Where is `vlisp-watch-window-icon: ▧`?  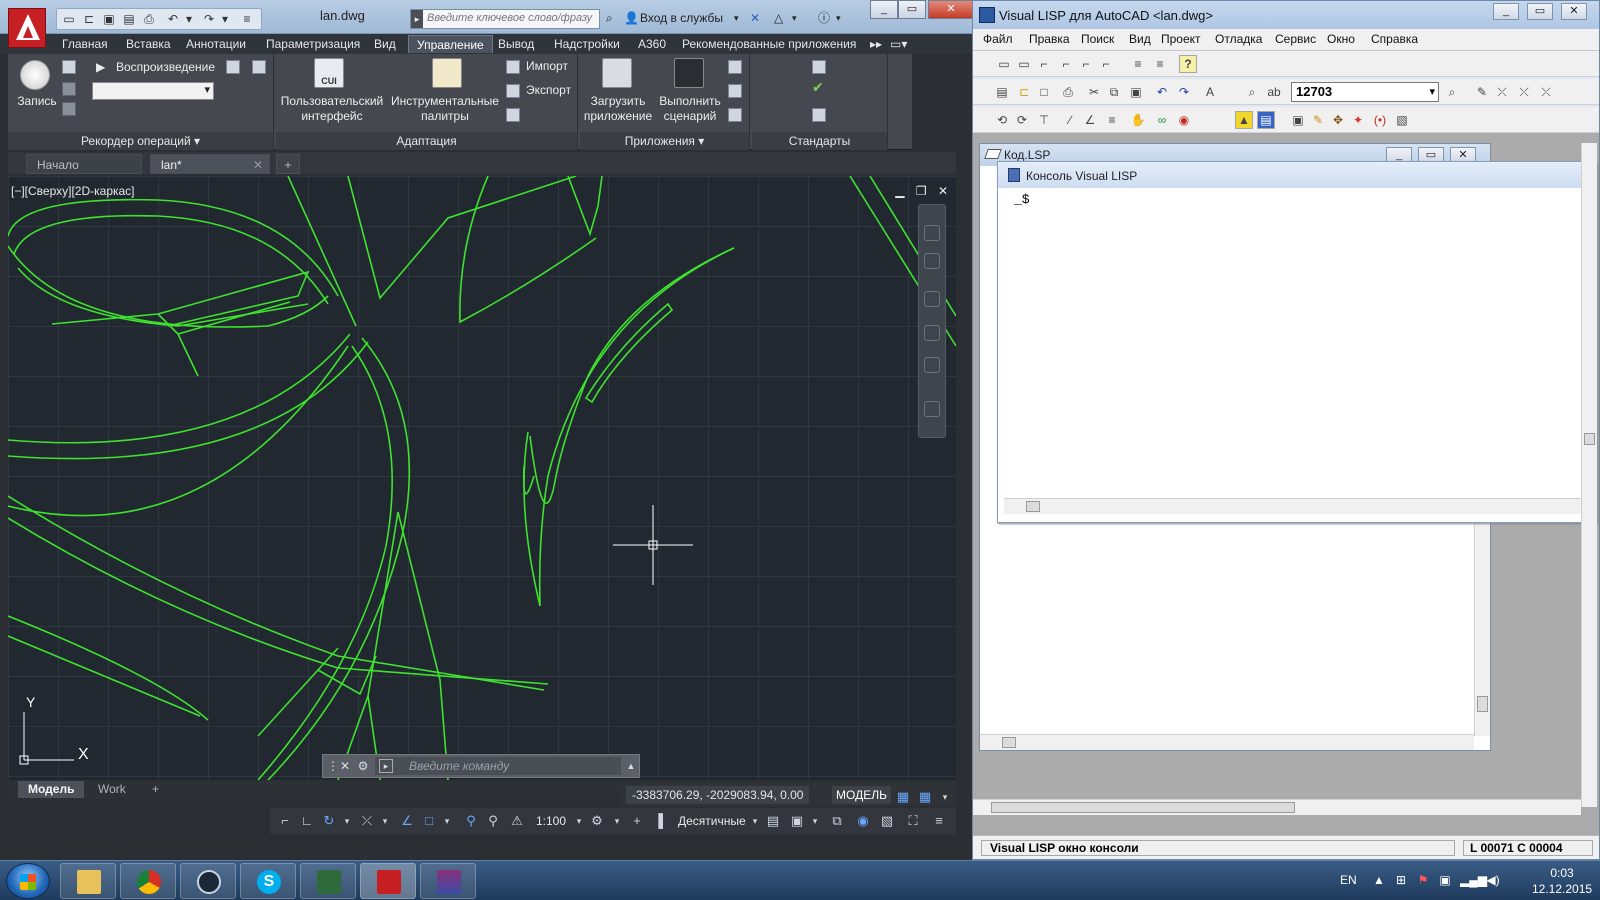 vlisp-watch-window-icon: ▧ is located at coordinates (1402, 120).